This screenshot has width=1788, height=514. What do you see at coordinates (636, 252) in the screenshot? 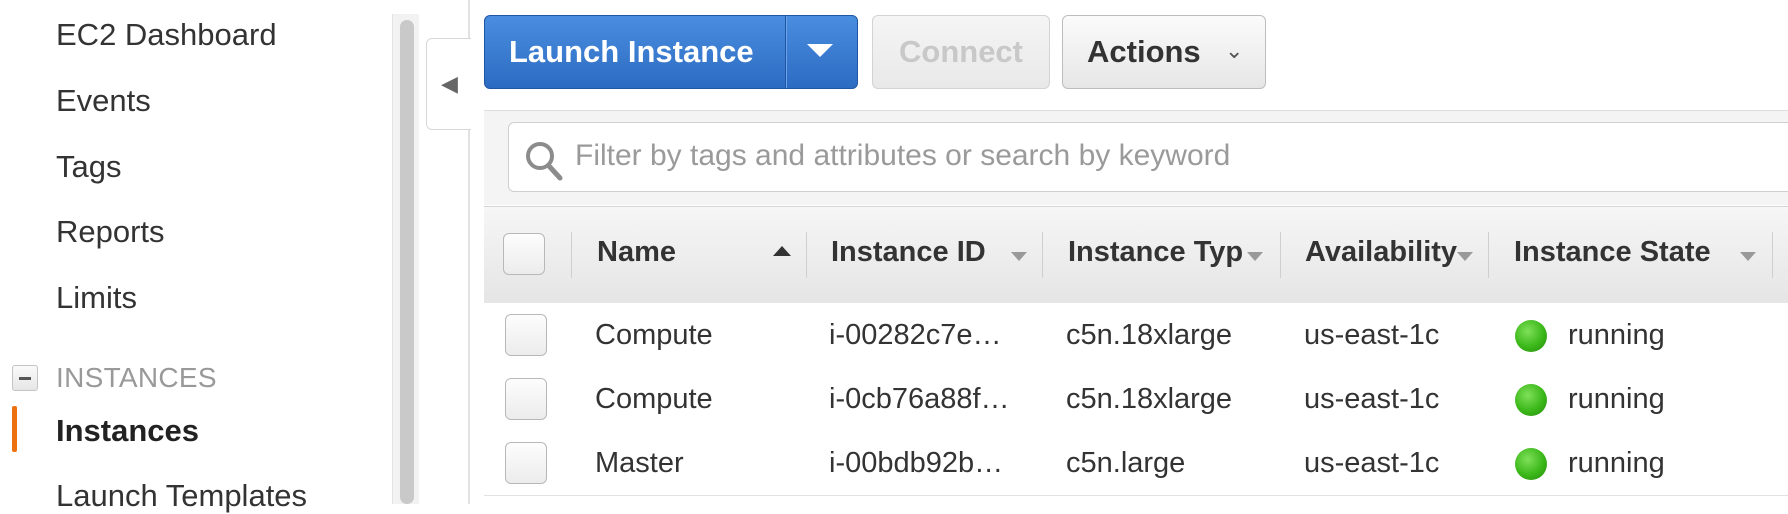
I see `column-header-name: Name` at bounding box center [636, 252].